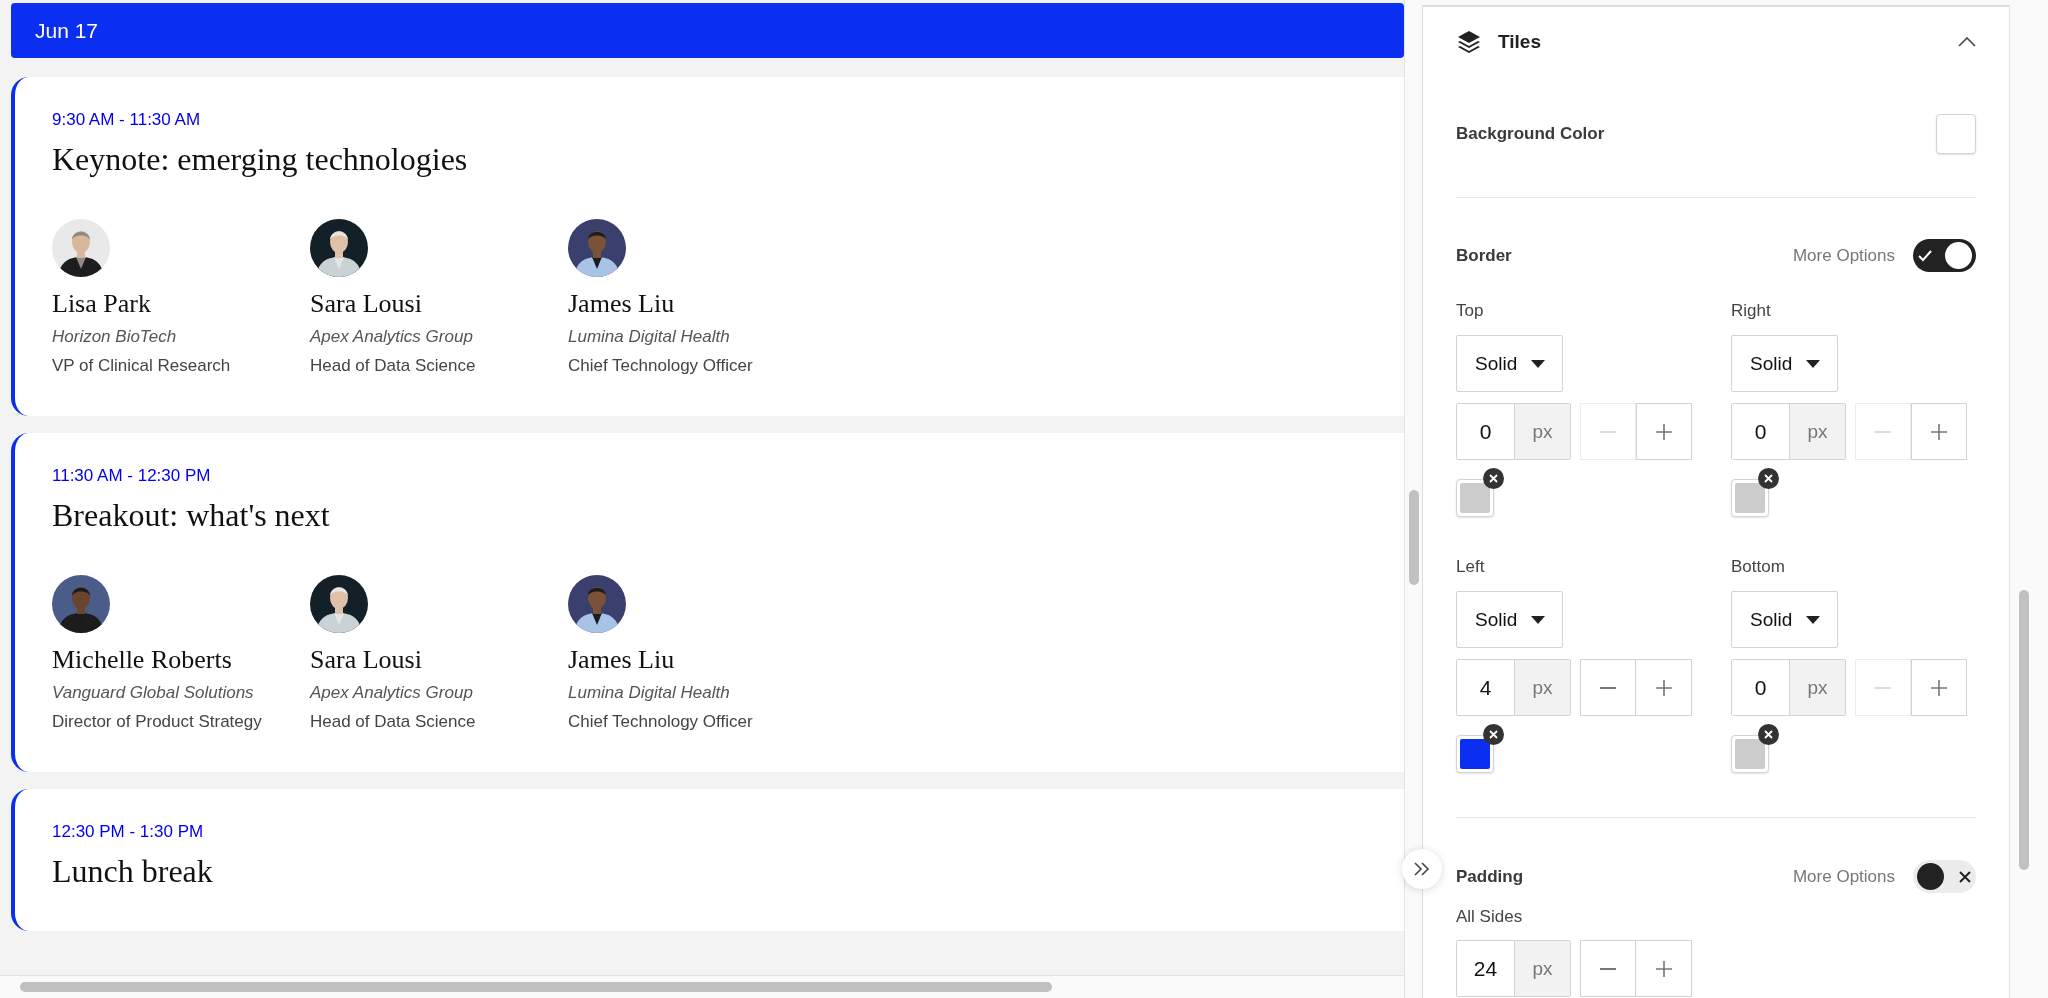 The height and width of the screenshot is (998, 2048). What do you see at coordinates (1513, 968) in the screenshot?
I see `width-field: 24 px` at bounding box center [1513, 968].